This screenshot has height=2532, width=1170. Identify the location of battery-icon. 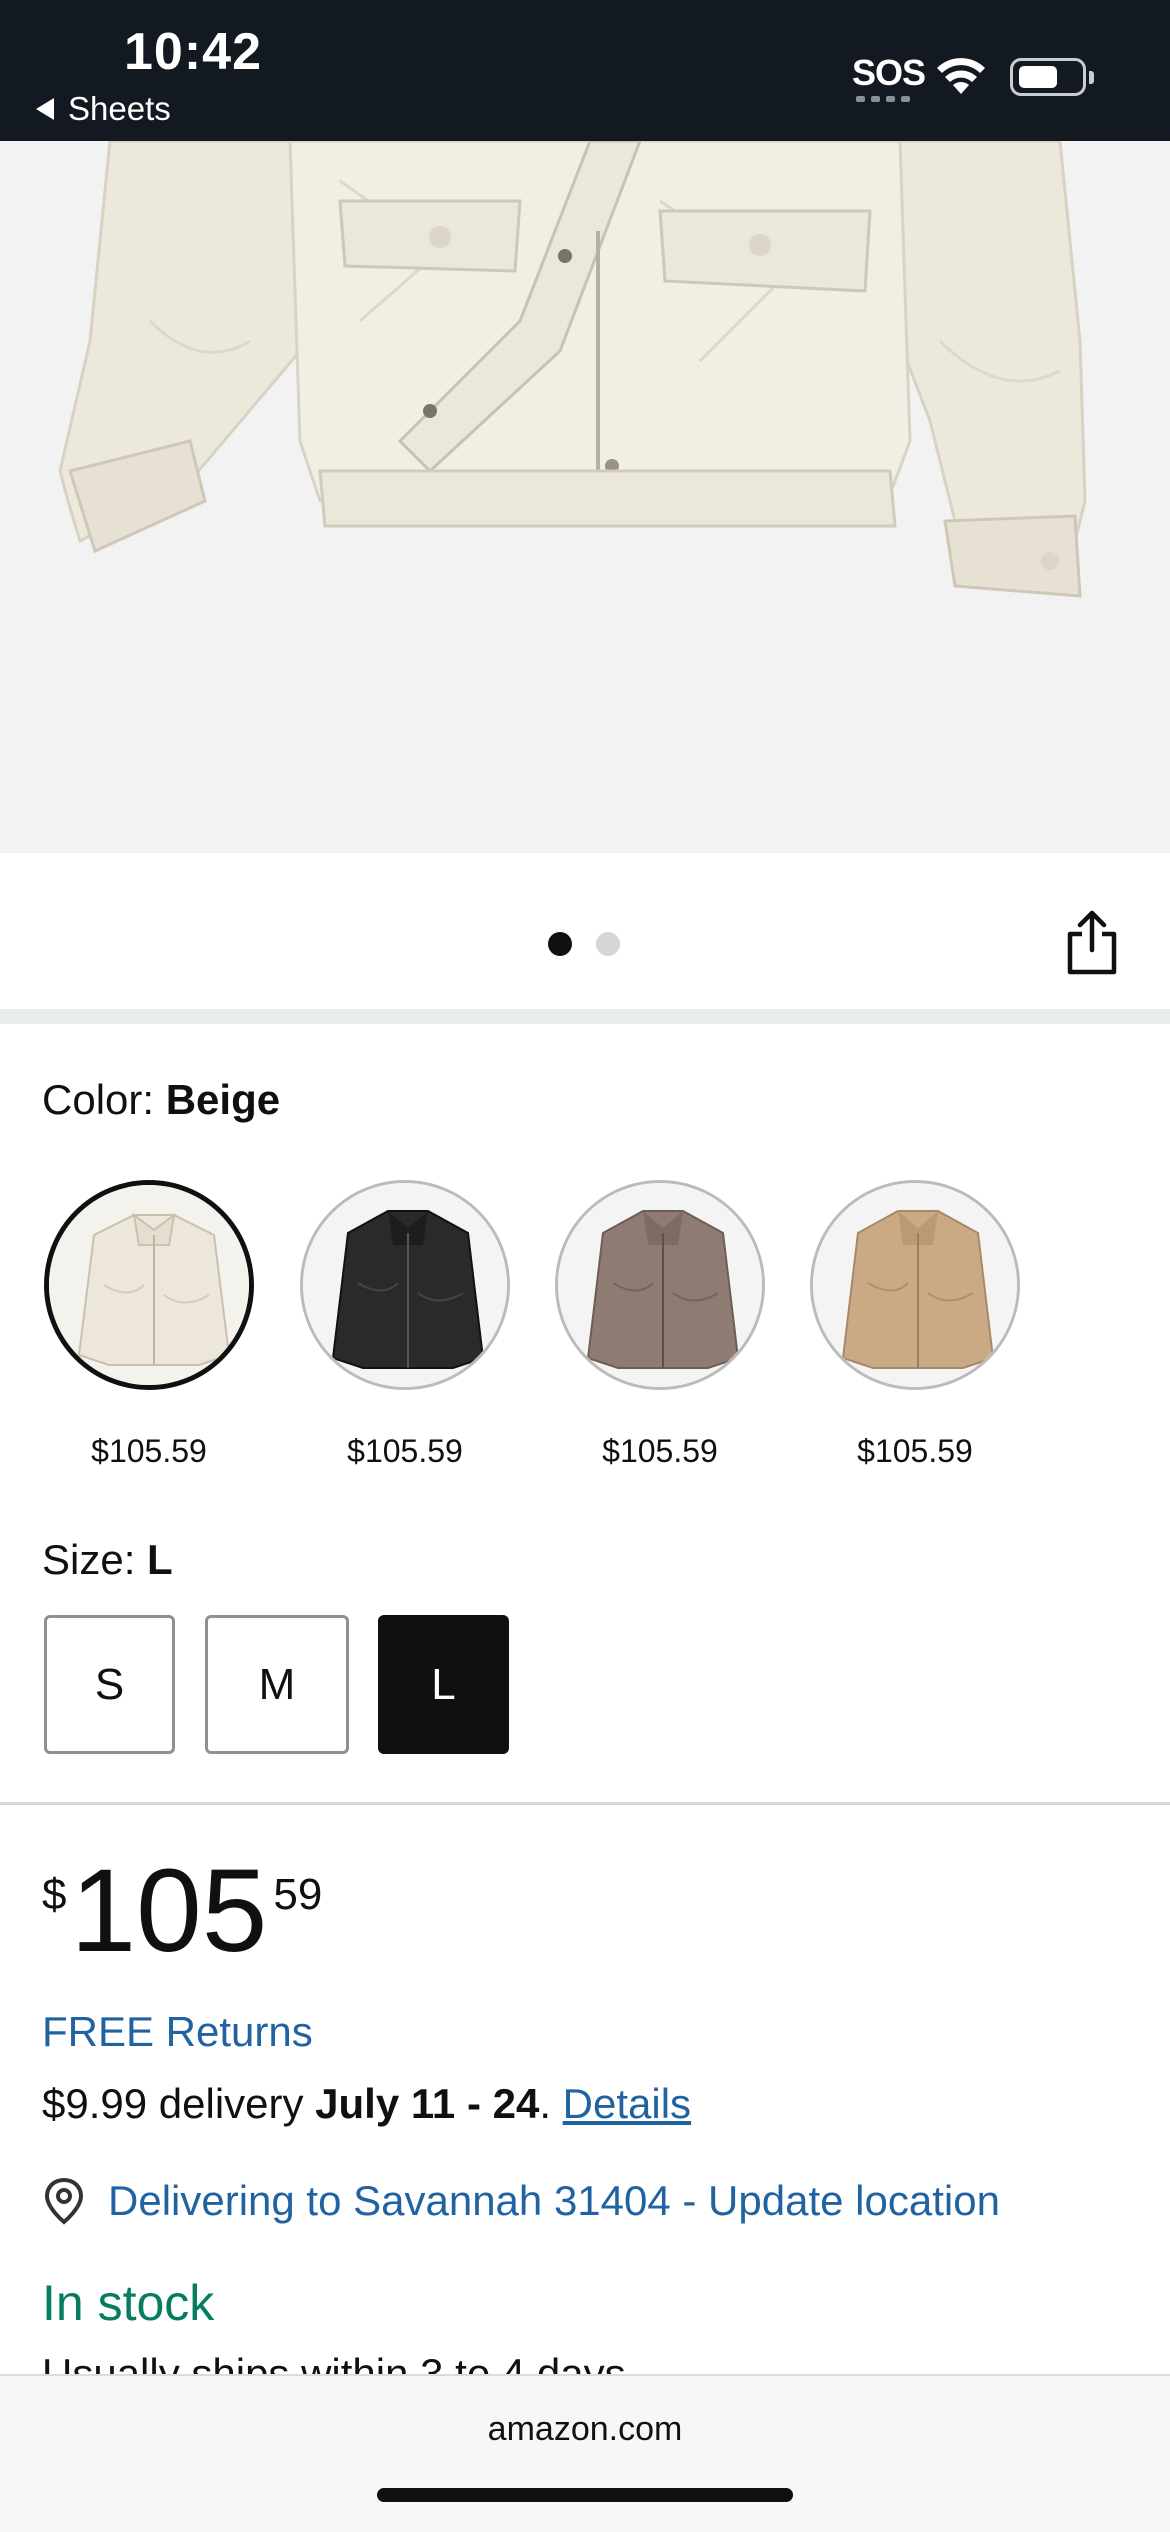
(1052, 77).